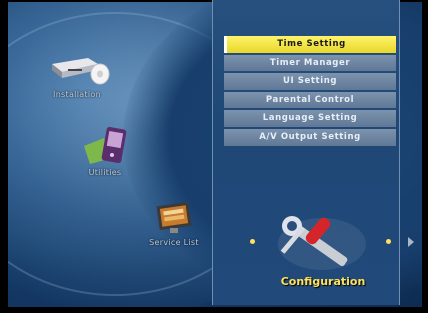  I want to click on arrow-right-icon, so click(411, 242).